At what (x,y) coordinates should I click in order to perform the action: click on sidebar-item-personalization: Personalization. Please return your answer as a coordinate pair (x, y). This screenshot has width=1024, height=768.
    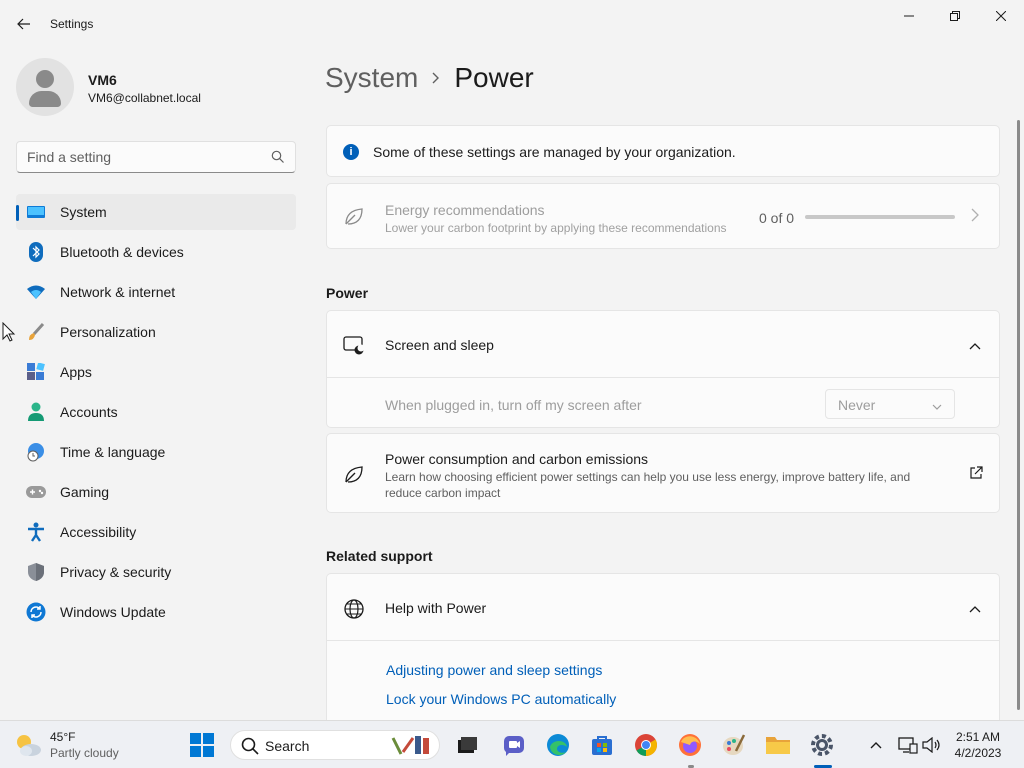
    Looking at the image, I should click on (156, 332).